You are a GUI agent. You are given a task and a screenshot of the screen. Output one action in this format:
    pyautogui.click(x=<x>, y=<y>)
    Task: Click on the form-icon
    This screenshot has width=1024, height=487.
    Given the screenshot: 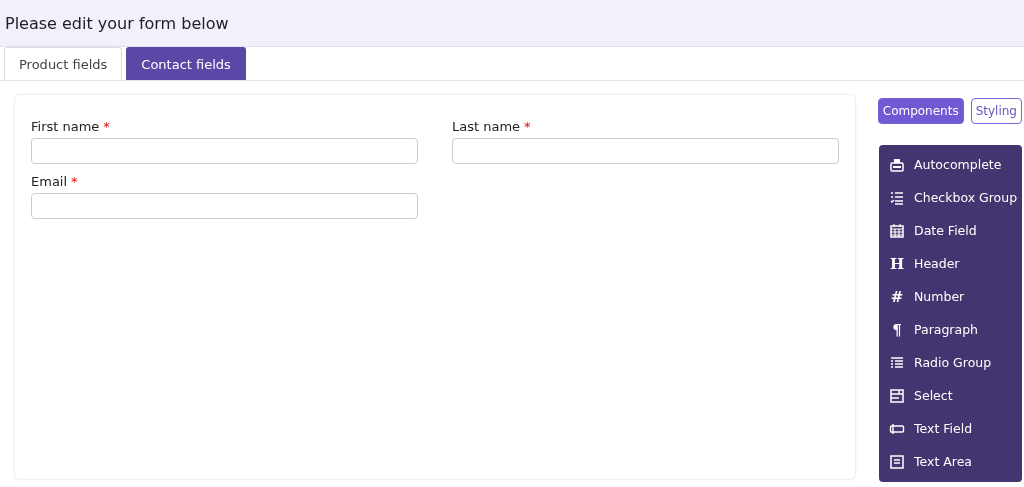 What is the action you would take?
    pyautogui.click(x=897, y=395)
    